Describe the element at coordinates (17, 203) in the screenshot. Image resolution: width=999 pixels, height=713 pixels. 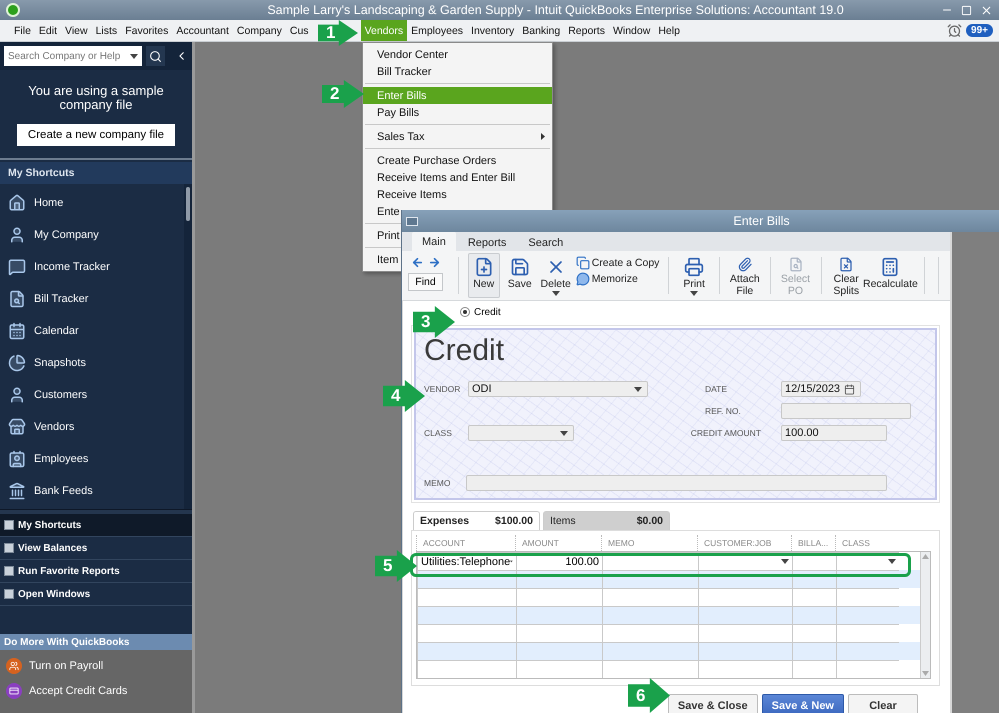
I see `house-icon` at that location.